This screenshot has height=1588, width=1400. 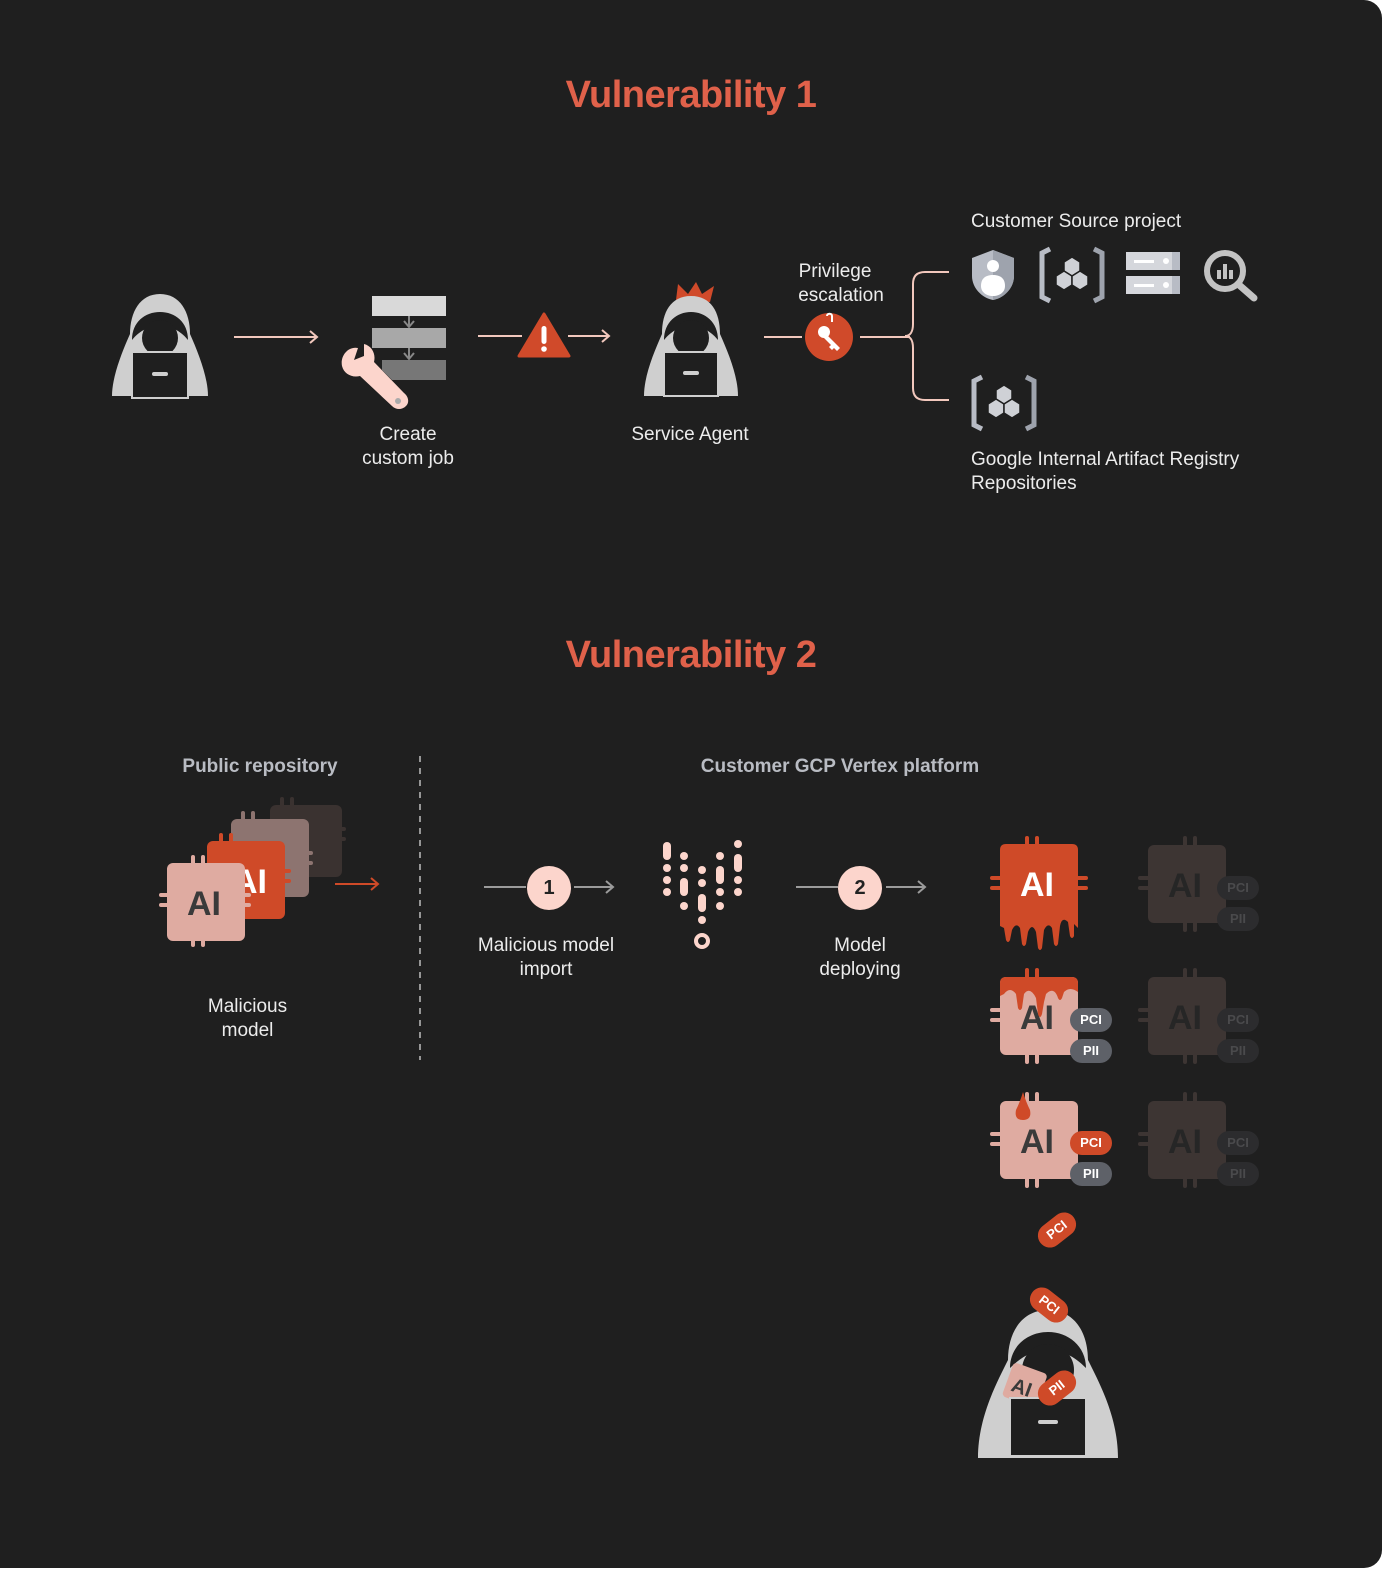 What do you see at coordinates (247, 1019) in the screenshot?
I see `malicious-model-label: Malicious model` at bounding box center [247, 1019].